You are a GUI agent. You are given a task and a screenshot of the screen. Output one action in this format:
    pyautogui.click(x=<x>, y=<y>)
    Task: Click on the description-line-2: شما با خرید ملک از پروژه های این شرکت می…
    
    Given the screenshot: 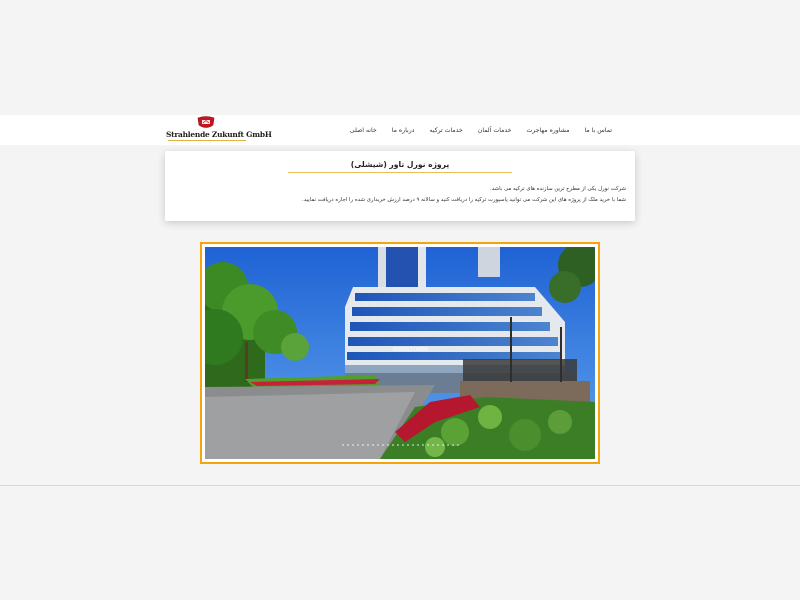 What is the action you would take?
    pyautogui.click(x=464, y=200)
    